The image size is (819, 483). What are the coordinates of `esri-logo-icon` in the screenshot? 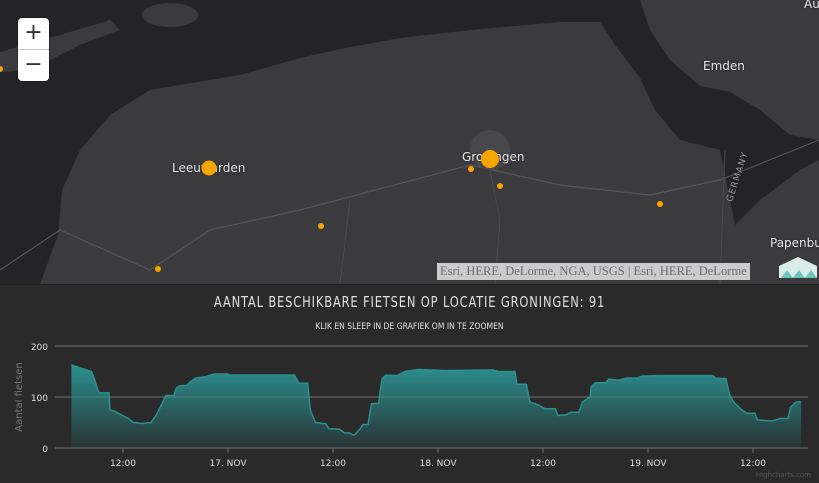 It's located at (798, 267).